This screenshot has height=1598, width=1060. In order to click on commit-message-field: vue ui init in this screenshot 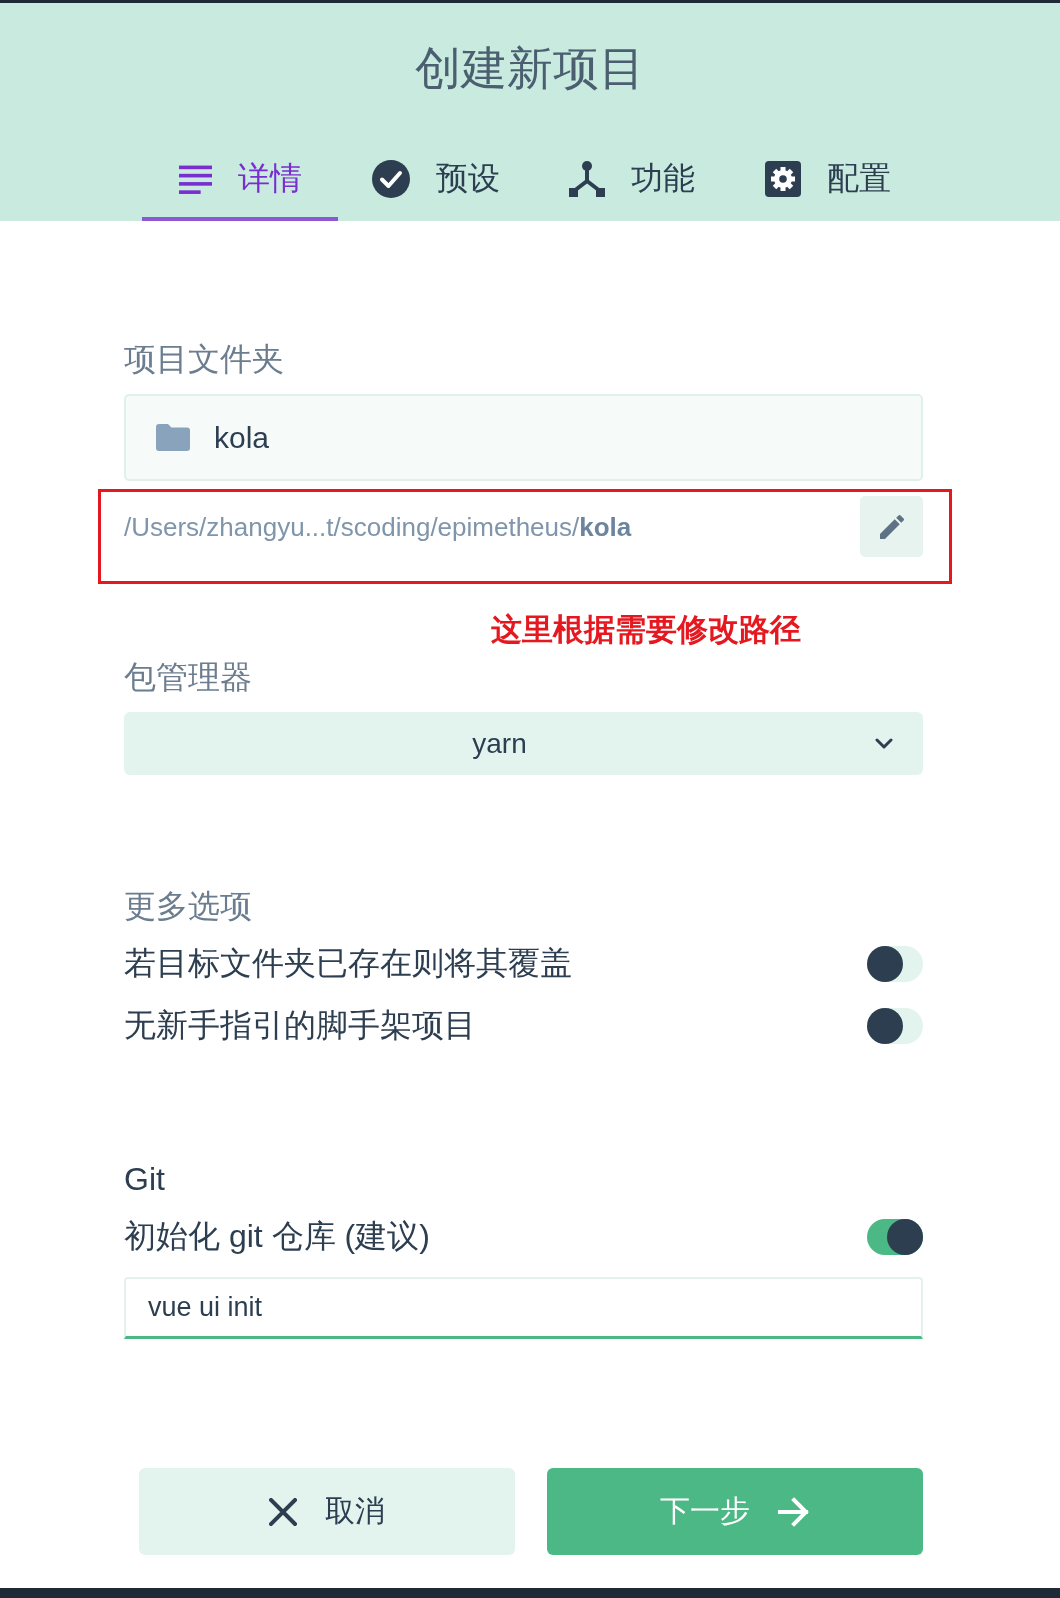, I will do `click(523, 1308)`.